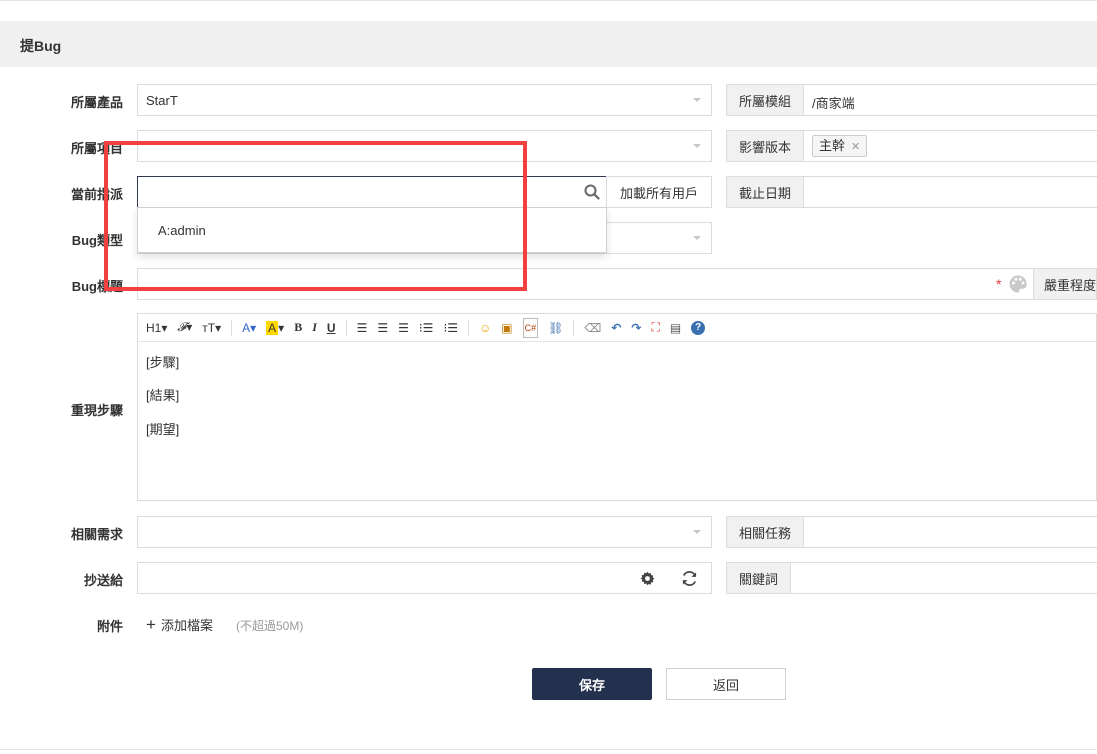 The image size is (1097, 754). Describe the element at coordinates (362, 328) in the screenshot. I see `align-left-icon: ☰` at that location.